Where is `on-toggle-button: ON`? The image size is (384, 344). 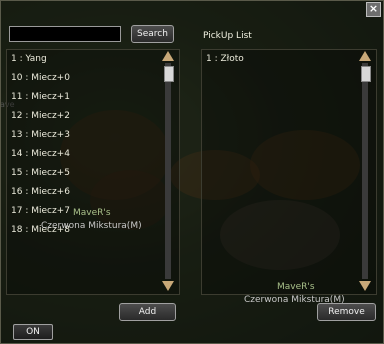
on-toggle-button: ON is located at coordinates (33, 332).